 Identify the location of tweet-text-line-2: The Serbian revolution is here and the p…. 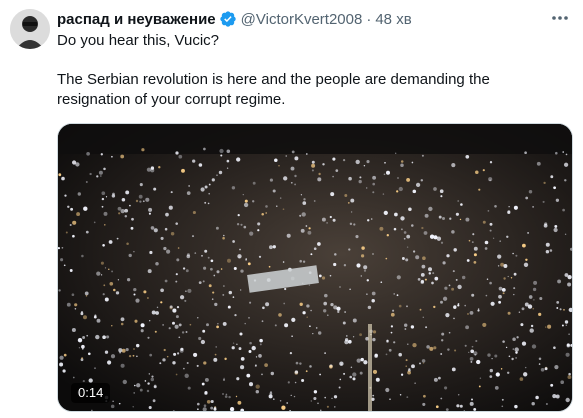
(273, 89).